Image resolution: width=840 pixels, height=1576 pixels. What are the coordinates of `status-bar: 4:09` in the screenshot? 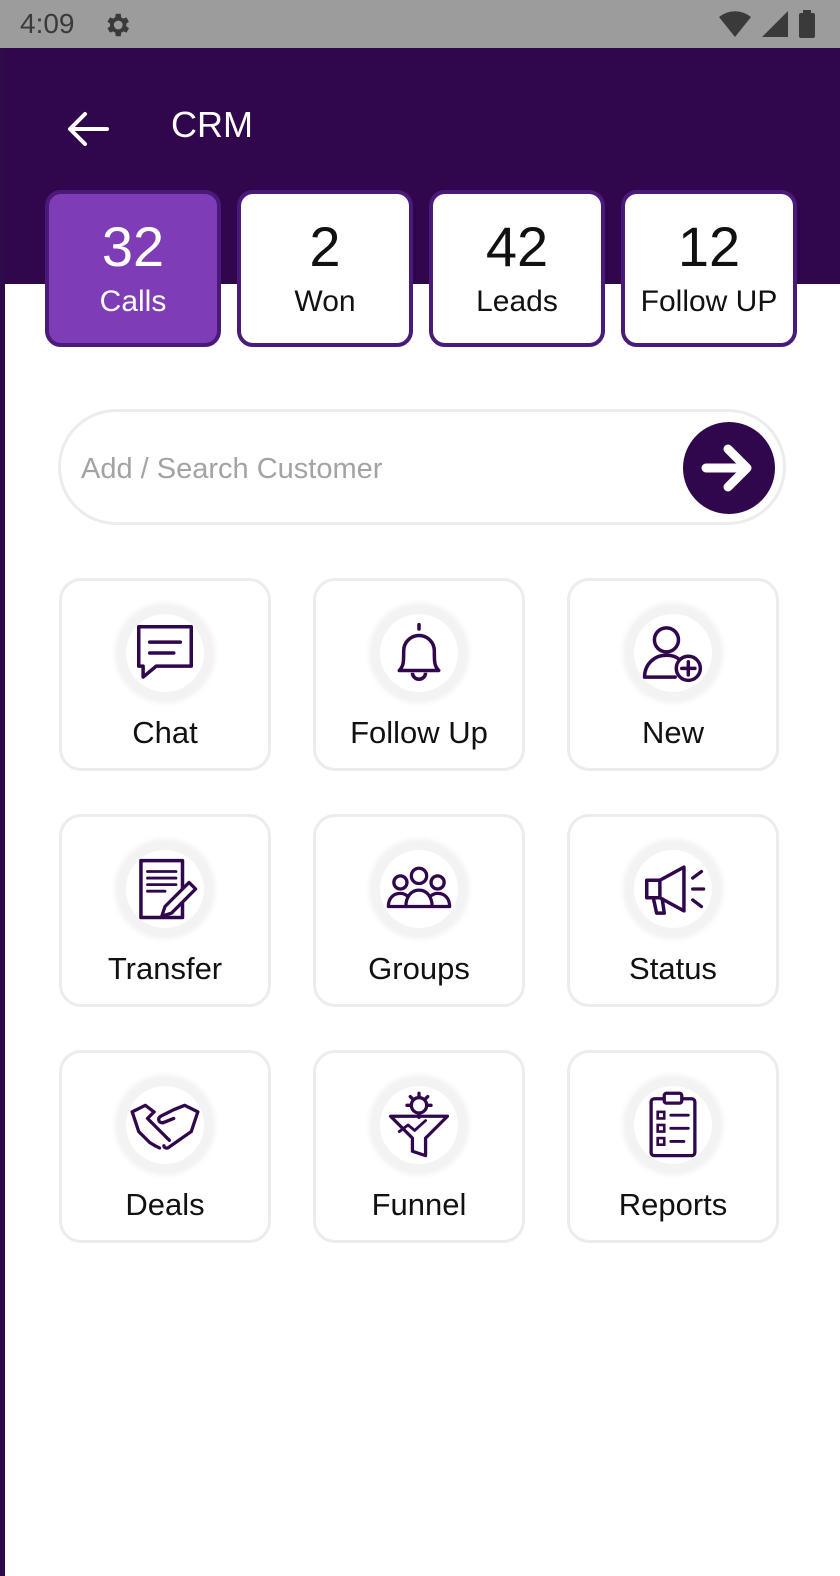 It's located at (420, 24).